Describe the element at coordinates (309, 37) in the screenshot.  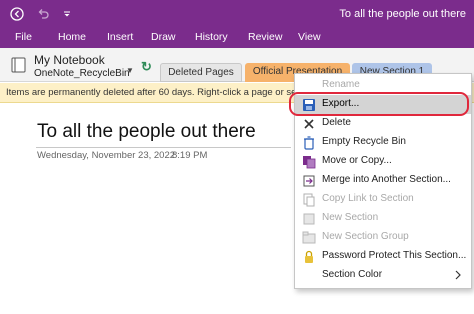
I see `tab-view: View` at that location.